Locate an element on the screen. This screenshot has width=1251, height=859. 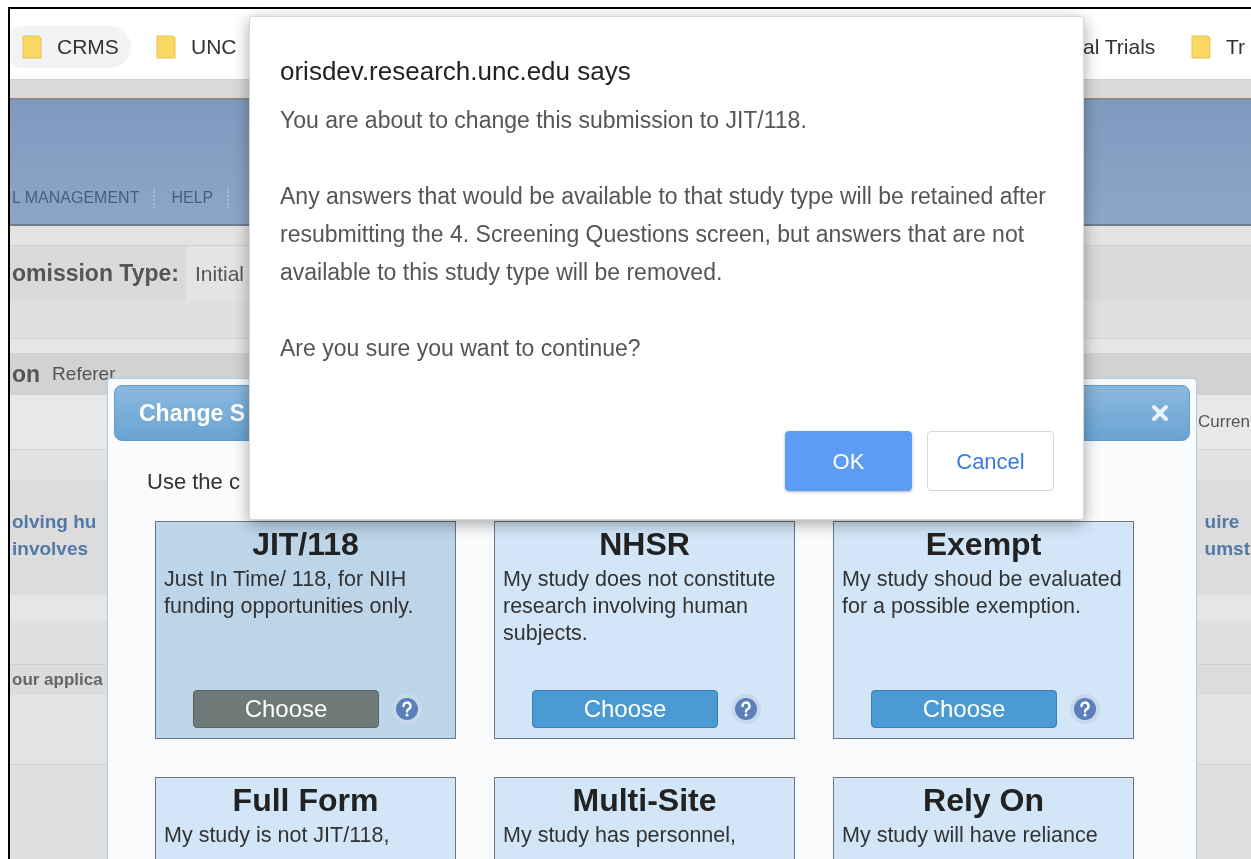
option-title: JIT/118 is located at coordinates (305, 544).